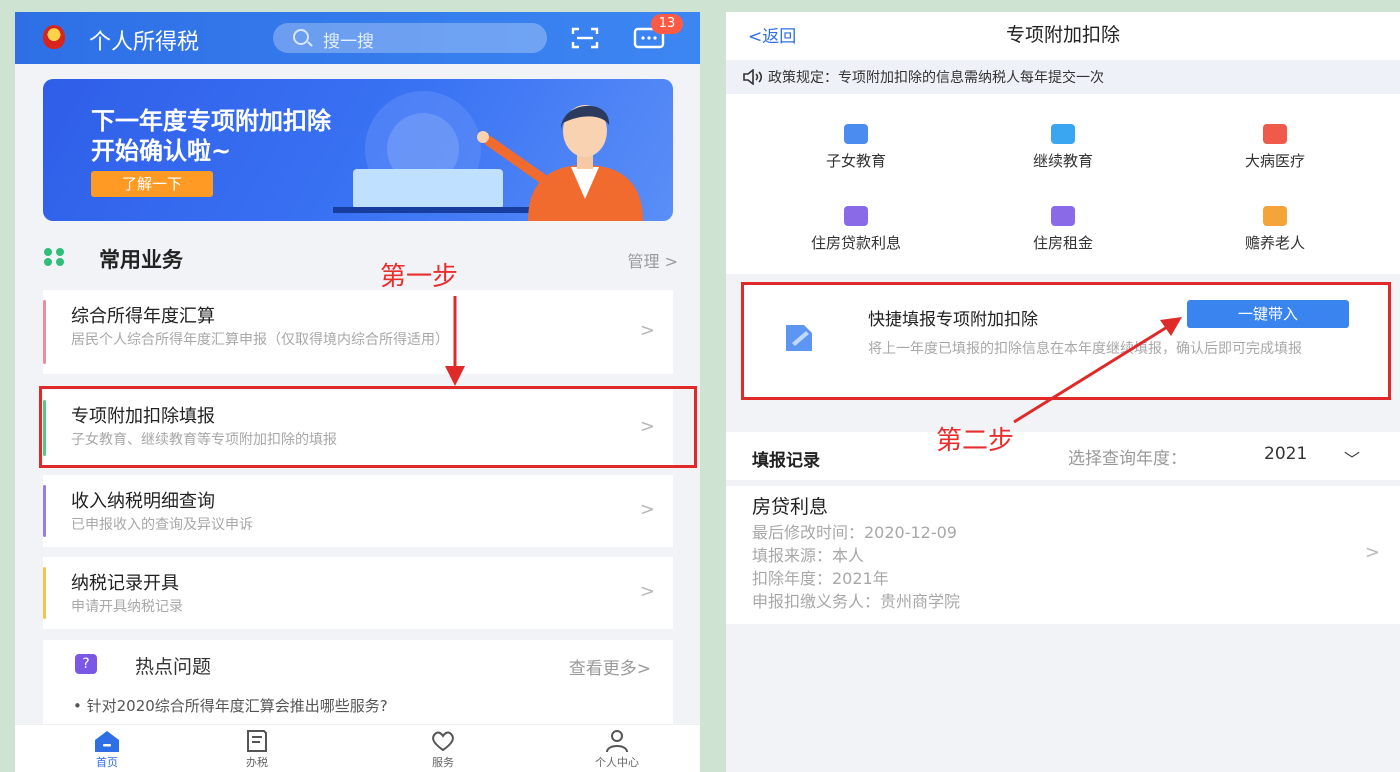  What do you see at coordinates (107, 762) in the screenshot?
I see `tab-label: 首页` at bounding box center [107, 762].